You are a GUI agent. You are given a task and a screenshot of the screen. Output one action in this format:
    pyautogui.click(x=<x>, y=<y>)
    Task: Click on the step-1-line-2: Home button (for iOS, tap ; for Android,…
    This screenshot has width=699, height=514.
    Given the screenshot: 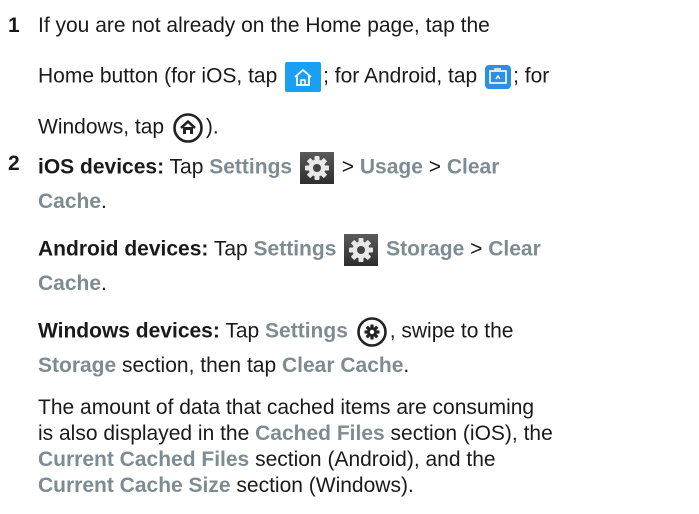 What is the action you would take?
    pyautogui.click(x=293, y=77)
    